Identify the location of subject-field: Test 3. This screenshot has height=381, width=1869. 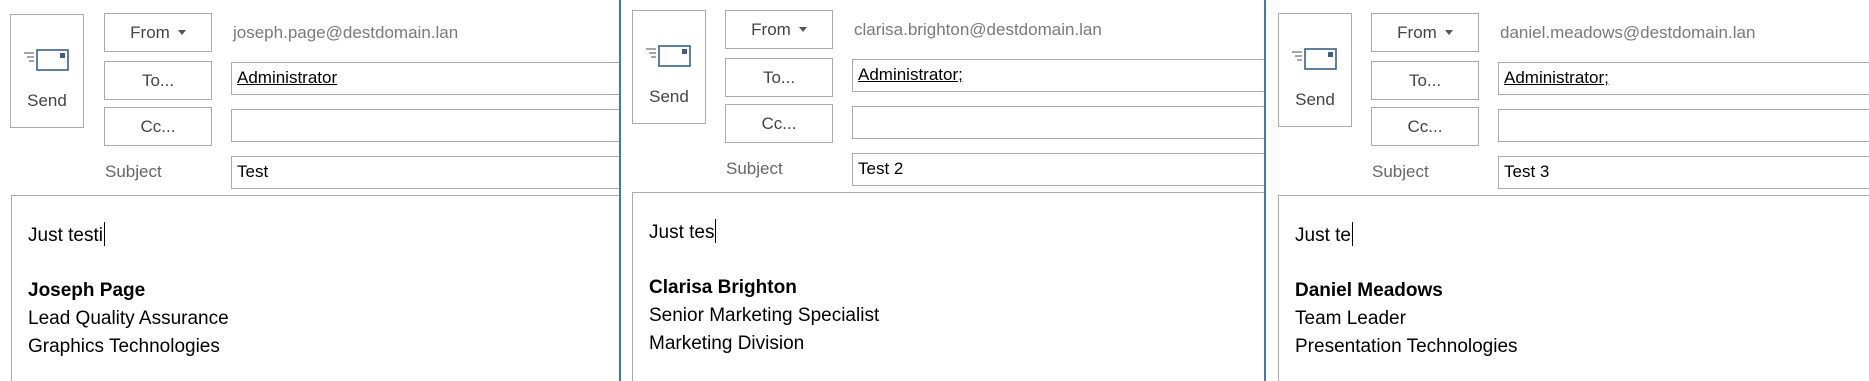
(1683, 172).